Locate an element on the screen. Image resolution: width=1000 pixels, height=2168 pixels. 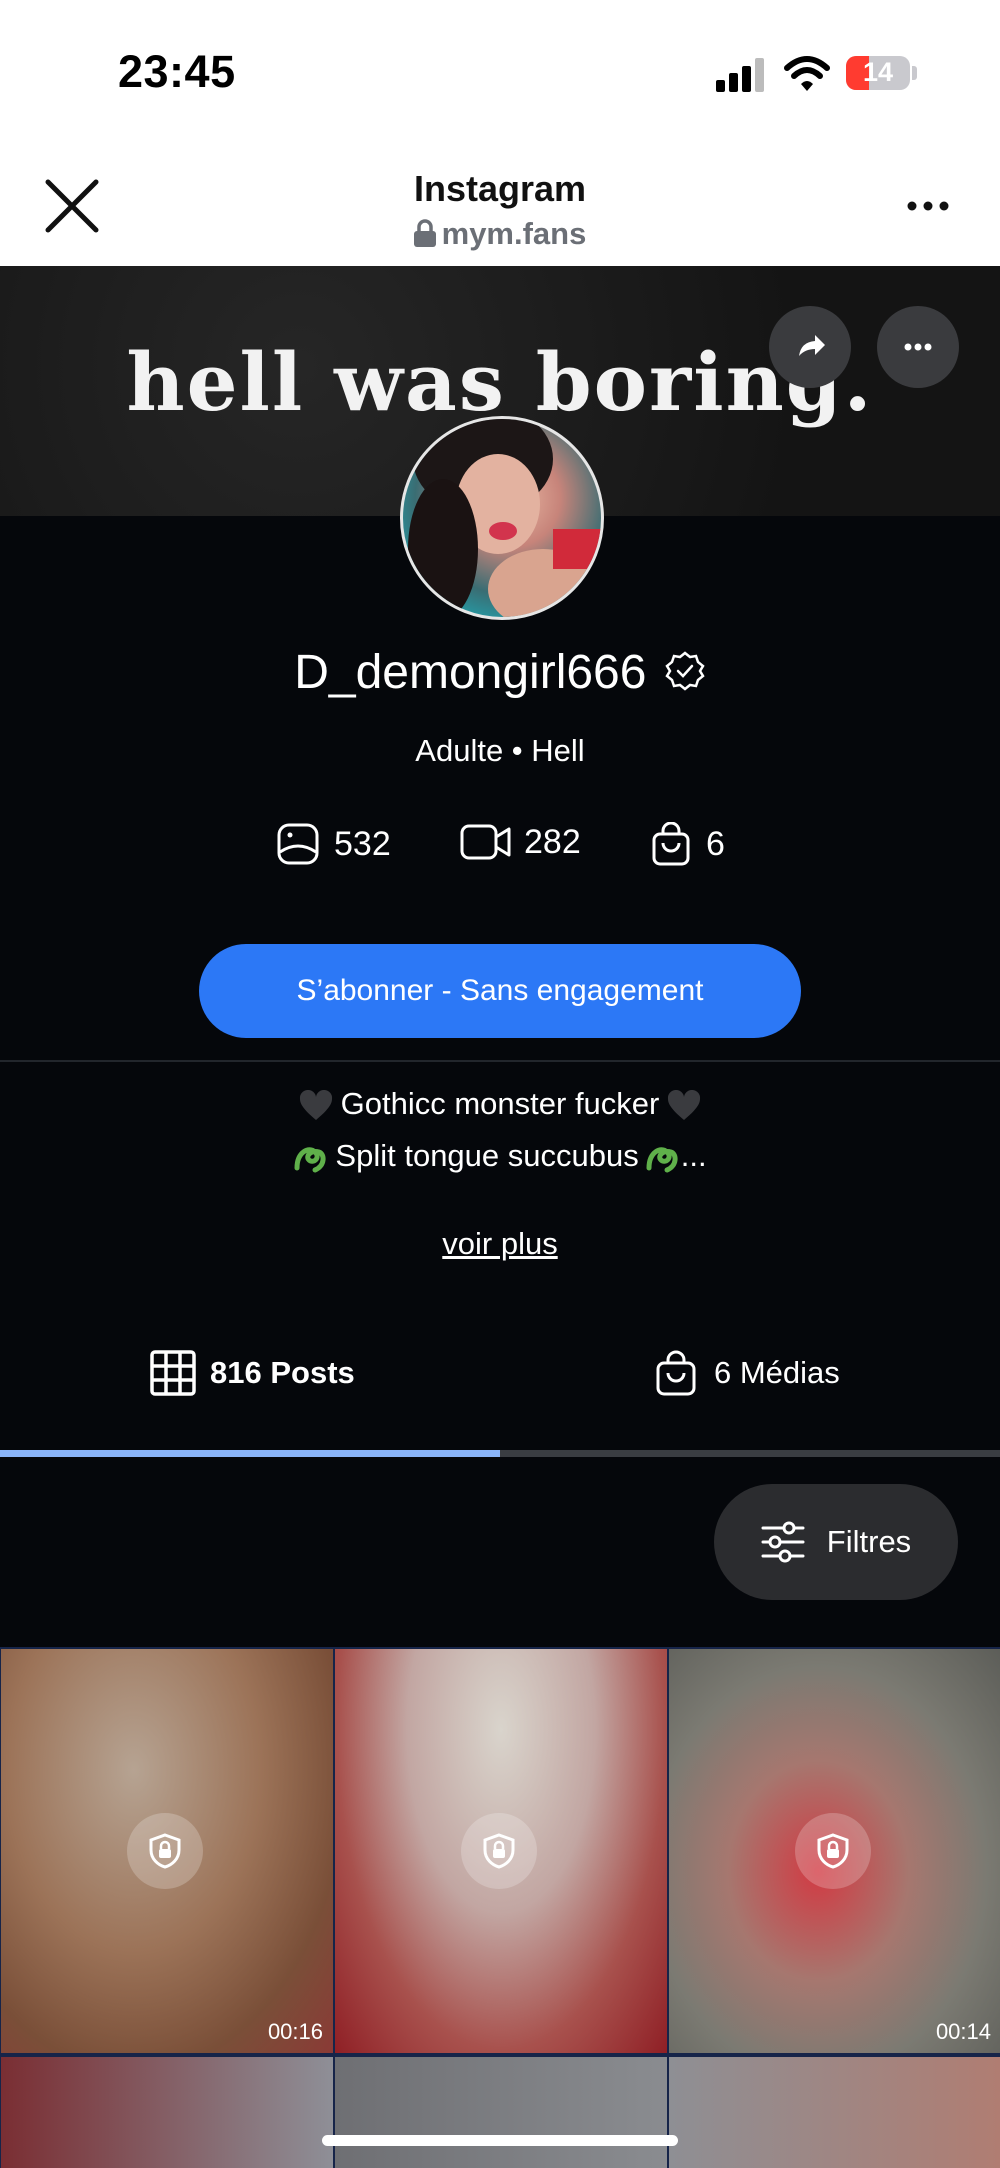
battery-icon: 14 is located at coordinates (878, 73).